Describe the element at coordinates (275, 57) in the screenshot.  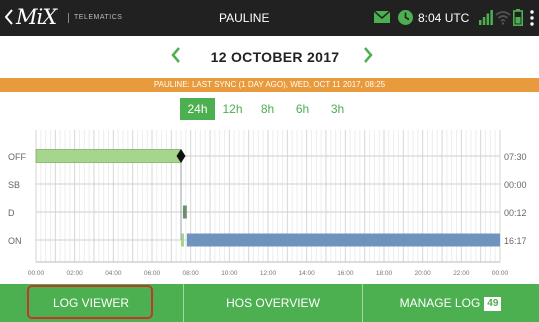
I see `current-date: 12 OCTOBER 2017` at that location.